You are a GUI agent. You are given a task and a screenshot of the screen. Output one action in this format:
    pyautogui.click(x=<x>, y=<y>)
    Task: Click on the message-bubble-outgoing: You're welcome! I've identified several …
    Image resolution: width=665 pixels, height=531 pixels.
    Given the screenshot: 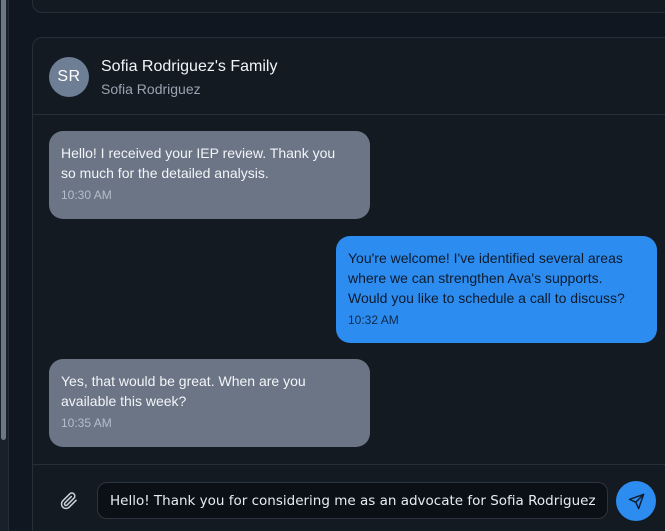 What is the action you would take?
    pyautogui.click(x=496, y=289)
    